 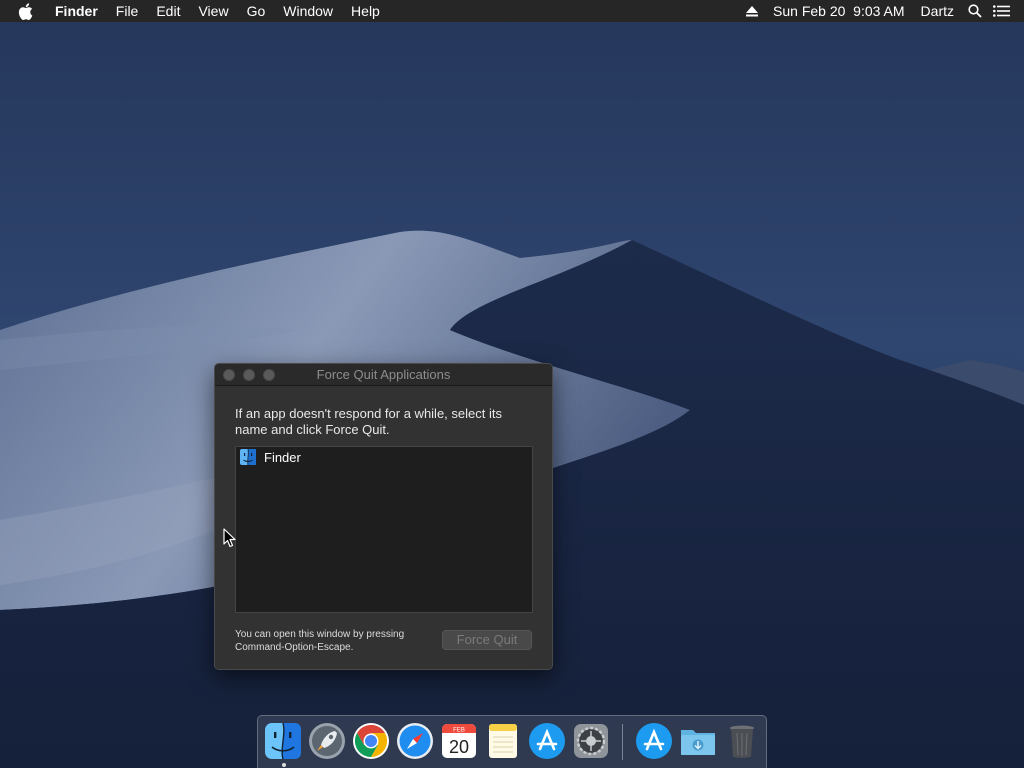 I want to click on compass-icon, so click(x=415, y=741).